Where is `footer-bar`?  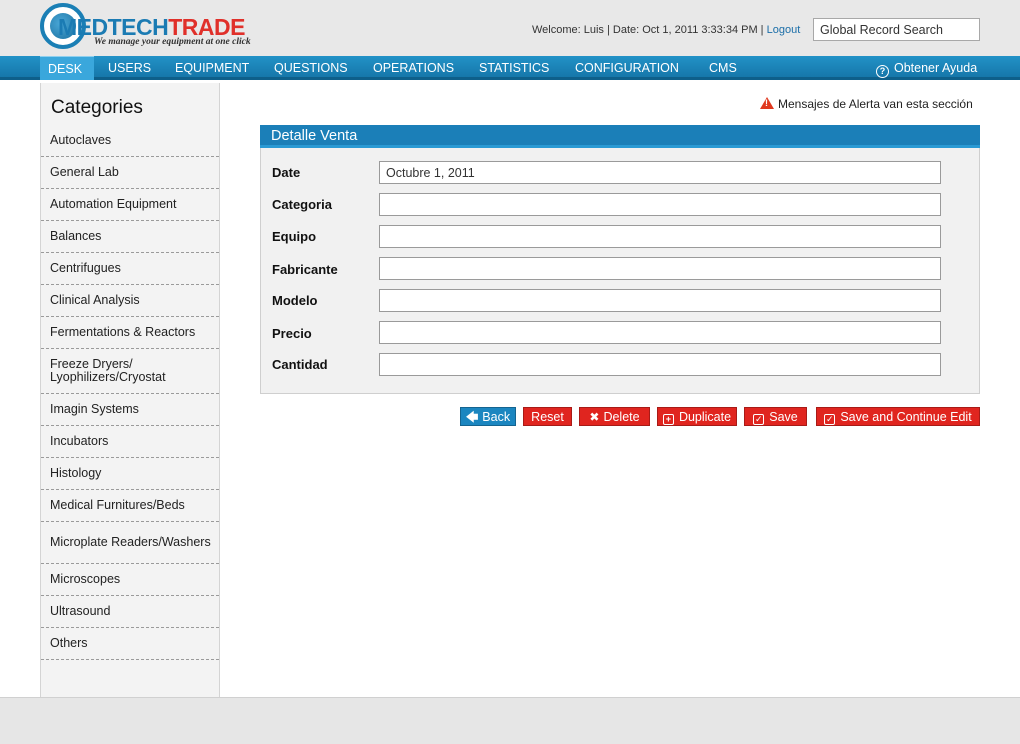 footer-bar is located at coordinates (510, 720).